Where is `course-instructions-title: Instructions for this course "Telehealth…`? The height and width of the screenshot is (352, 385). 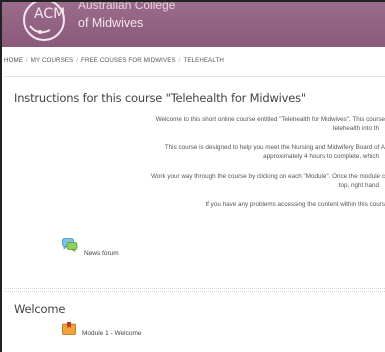
course-instructions-title: Instructions for this course "Telehealth… is located at coordinates (160, 98).